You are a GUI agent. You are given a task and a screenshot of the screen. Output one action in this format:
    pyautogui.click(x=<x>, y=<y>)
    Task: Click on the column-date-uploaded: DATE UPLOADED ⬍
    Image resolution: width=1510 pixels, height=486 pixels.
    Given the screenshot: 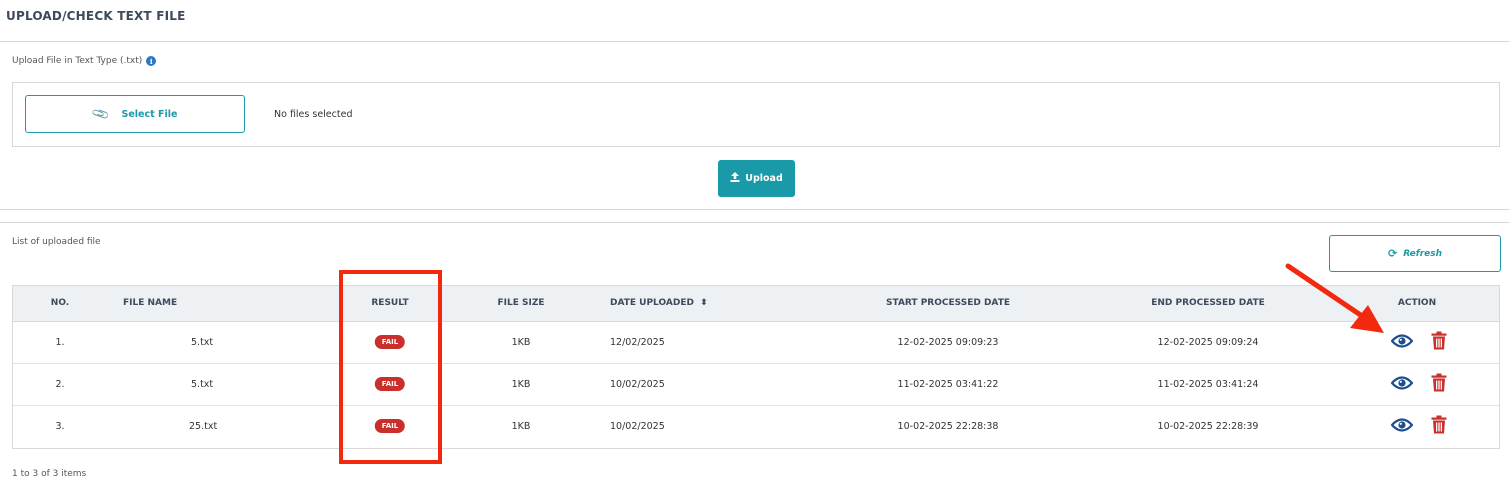 What is the action you would take?
    pyautogui.click(x=659, y=303)
    